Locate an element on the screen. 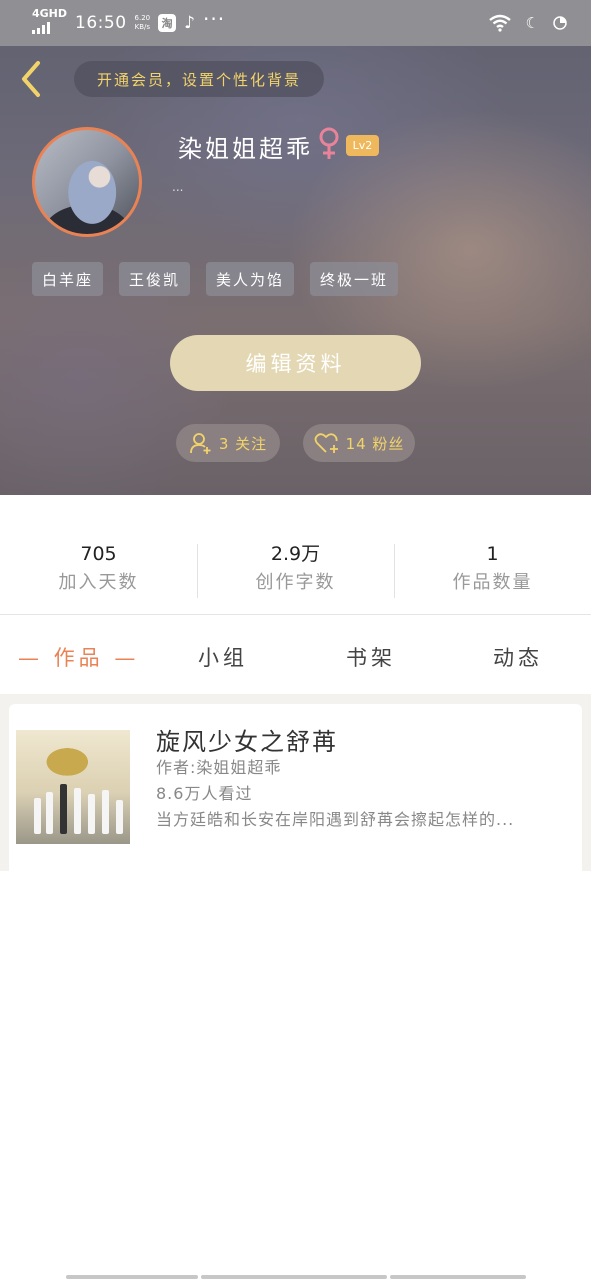  fans-button: 14 粉丝 is located at coordinates (359, 443).